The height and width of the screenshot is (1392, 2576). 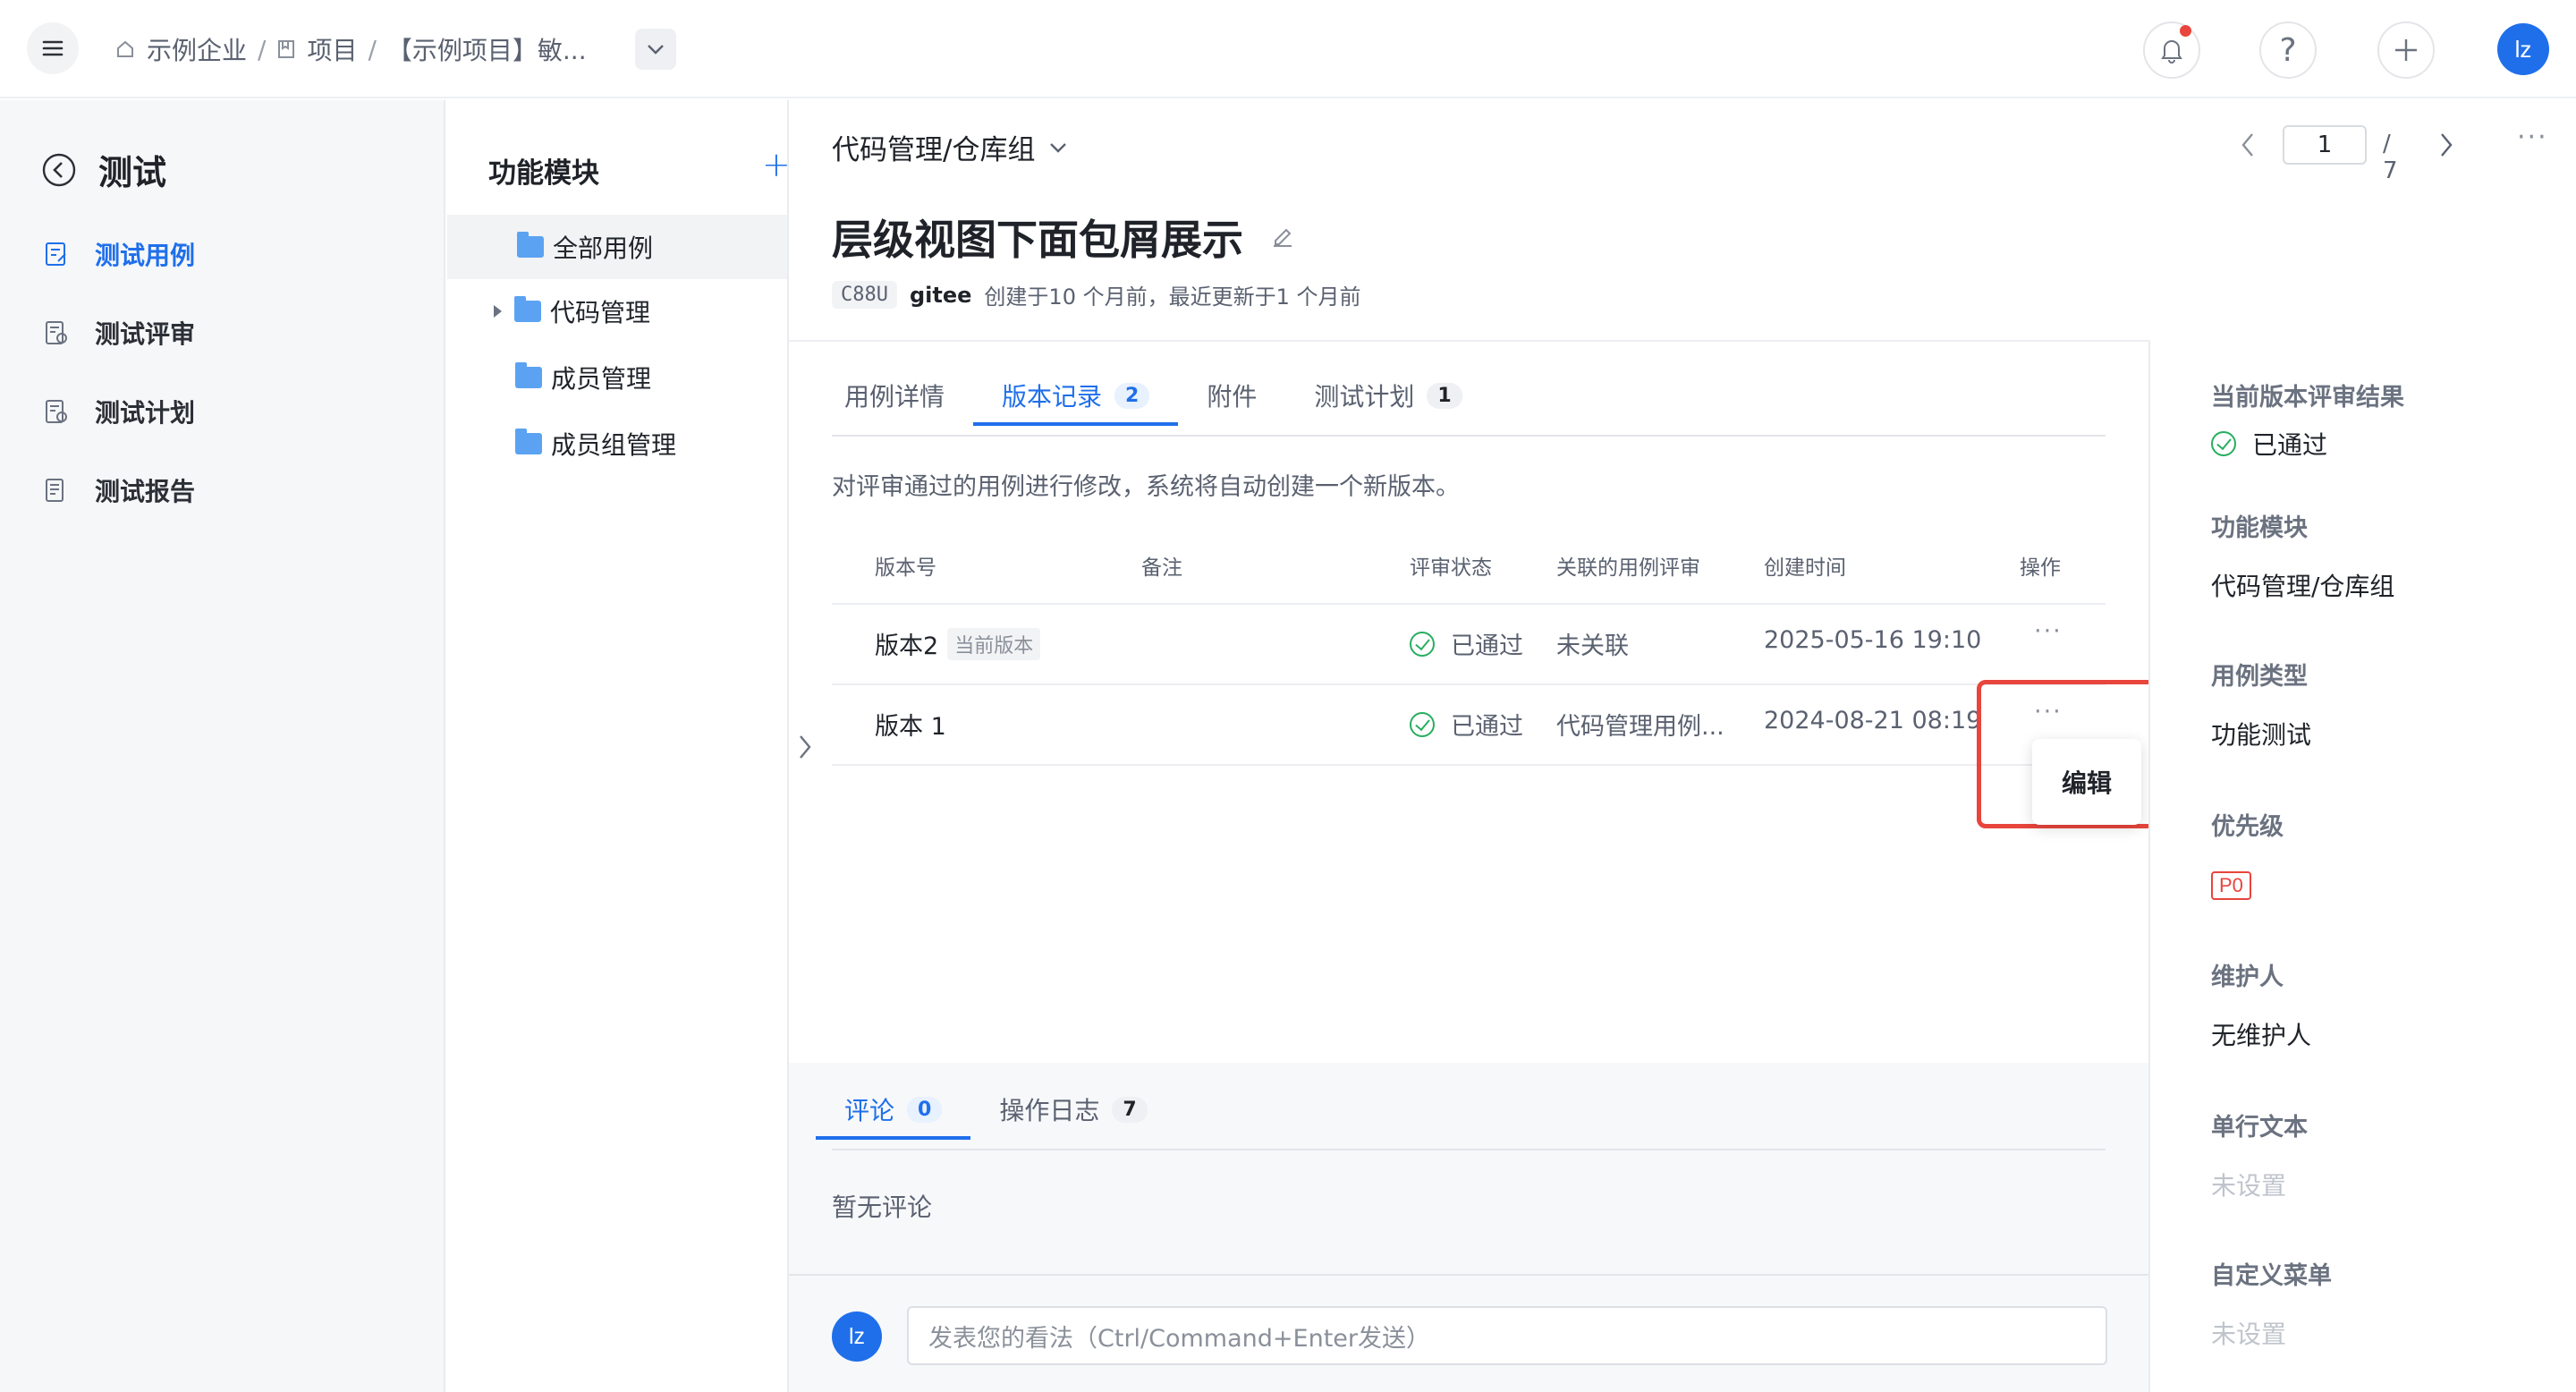 What do you see at coordinates (286, 49) in the screenshot?
I see `project-icon` at bounding box center [286, 49].